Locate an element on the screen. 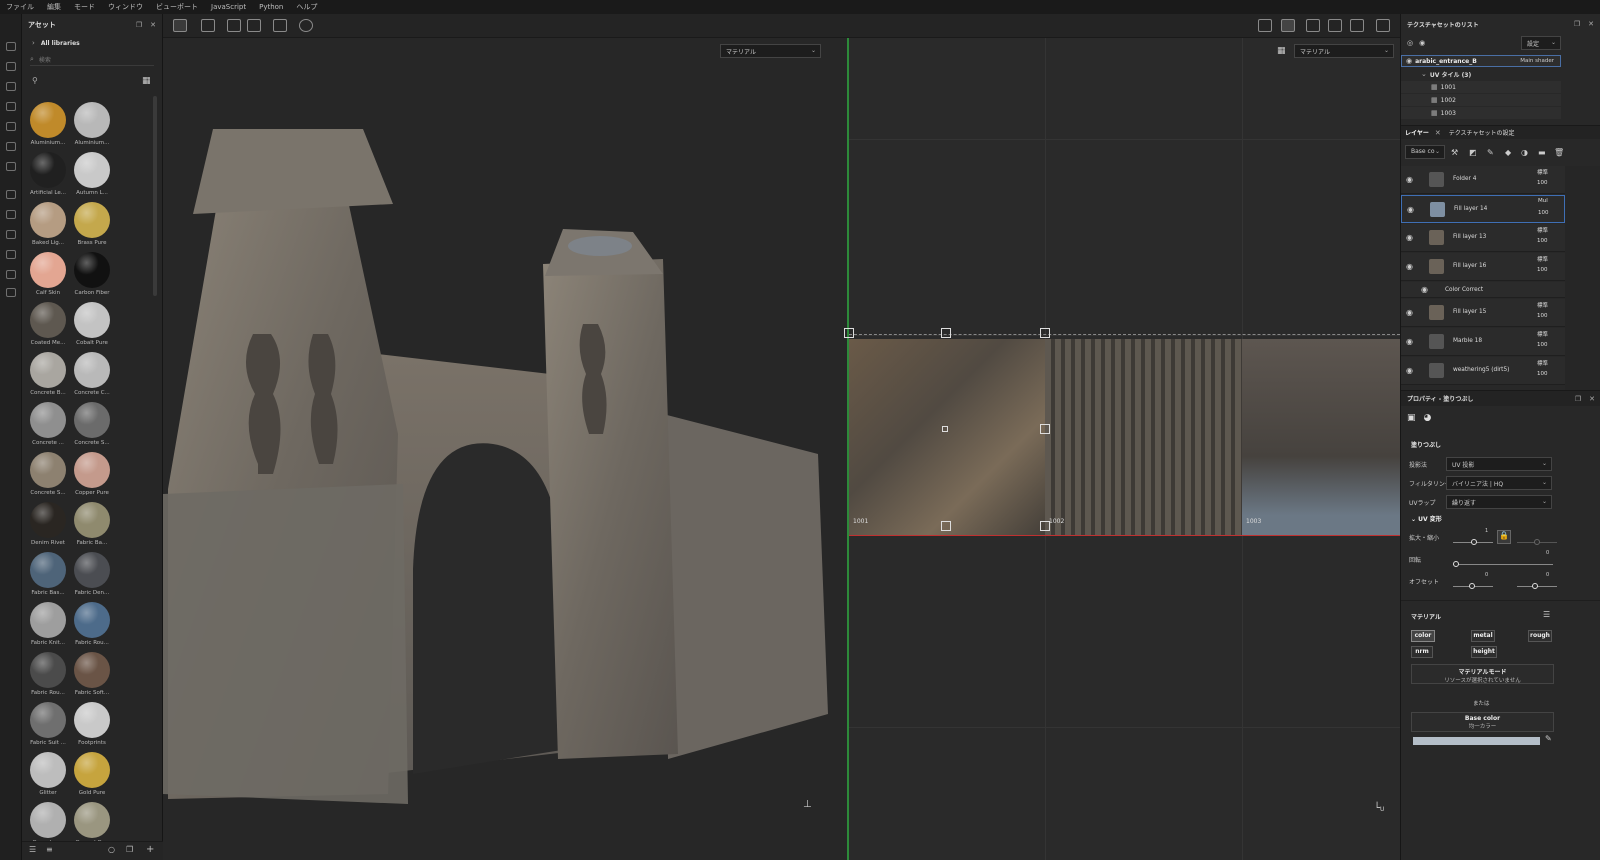  smudge-icon is located at coordinates (11, 126).